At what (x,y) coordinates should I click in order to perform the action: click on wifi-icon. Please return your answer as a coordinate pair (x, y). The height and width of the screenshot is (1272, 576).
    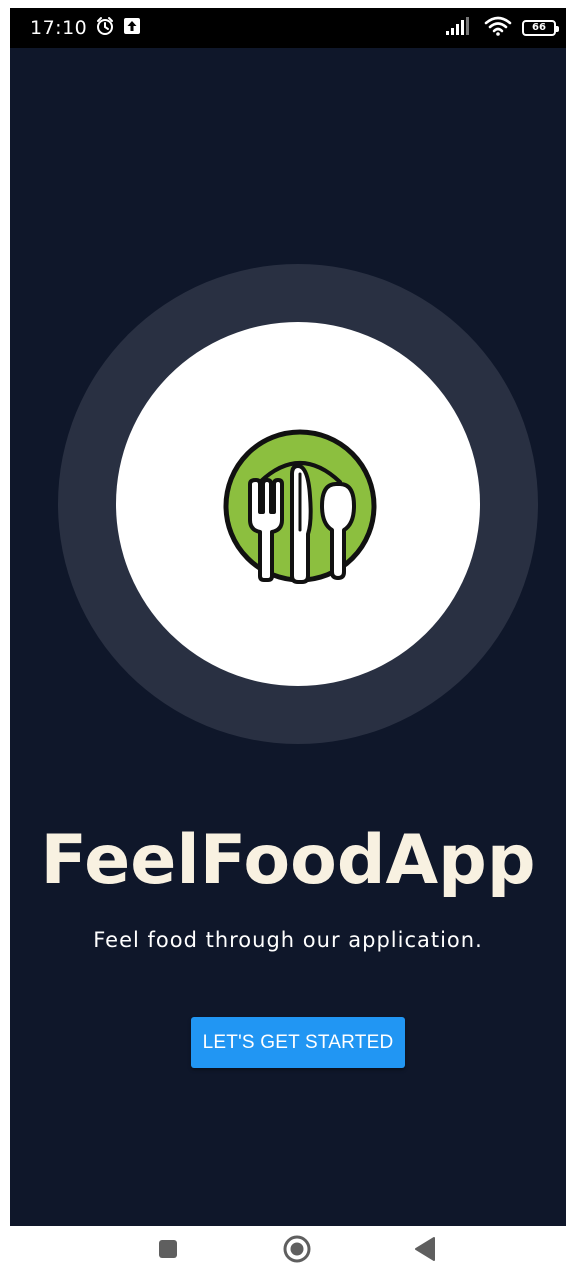
    Looking at the image, I should click on (498, 28).